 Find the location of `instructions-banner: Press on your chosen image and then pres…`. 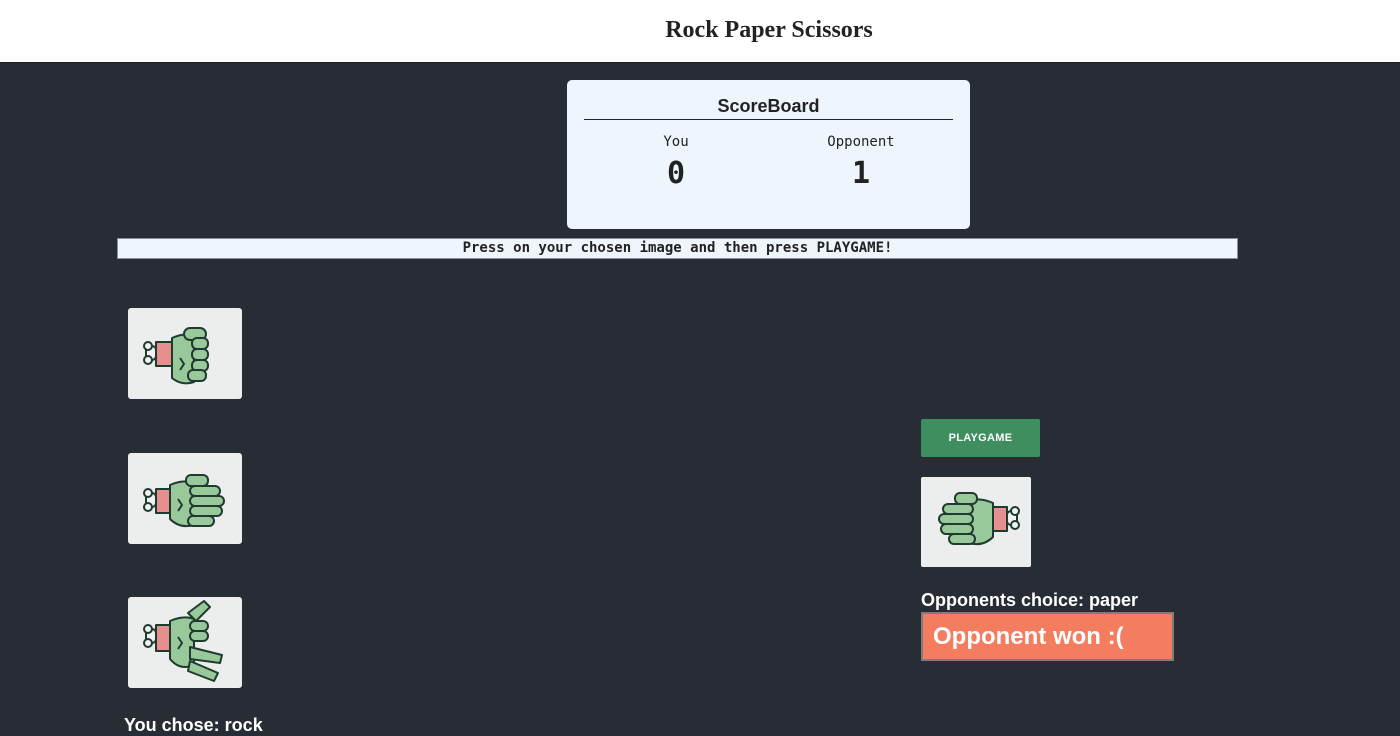

instructions-banner: Press on your chosen image and then pres… is located at coordinates (677, 248).